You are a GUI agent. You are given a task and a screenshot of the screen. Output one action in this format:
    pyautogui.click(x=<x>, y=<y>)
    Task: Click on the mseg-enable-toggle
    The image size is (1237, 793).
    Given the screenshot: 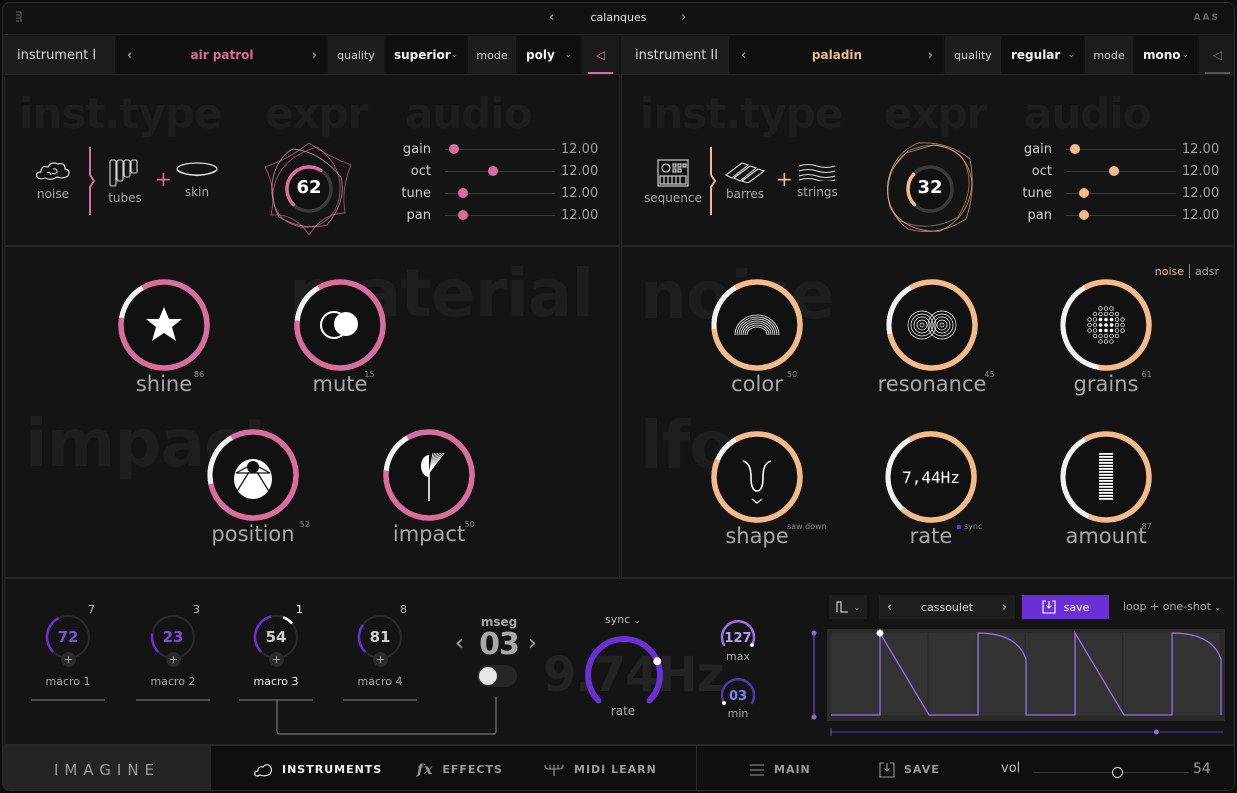 What is the action you would take?
    pyautogui.click(x=497, y=676)
    